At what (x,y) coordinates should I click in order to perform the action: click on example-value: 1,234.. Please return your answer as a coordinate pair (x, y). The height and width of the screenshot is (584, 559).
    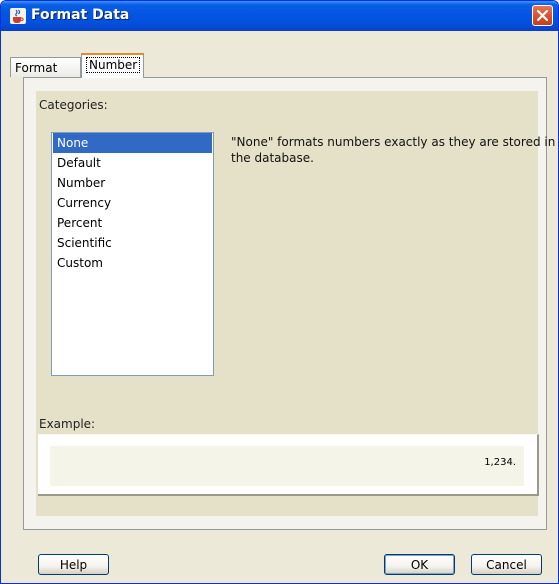
    Looking at the image, I should click on (500, 462).